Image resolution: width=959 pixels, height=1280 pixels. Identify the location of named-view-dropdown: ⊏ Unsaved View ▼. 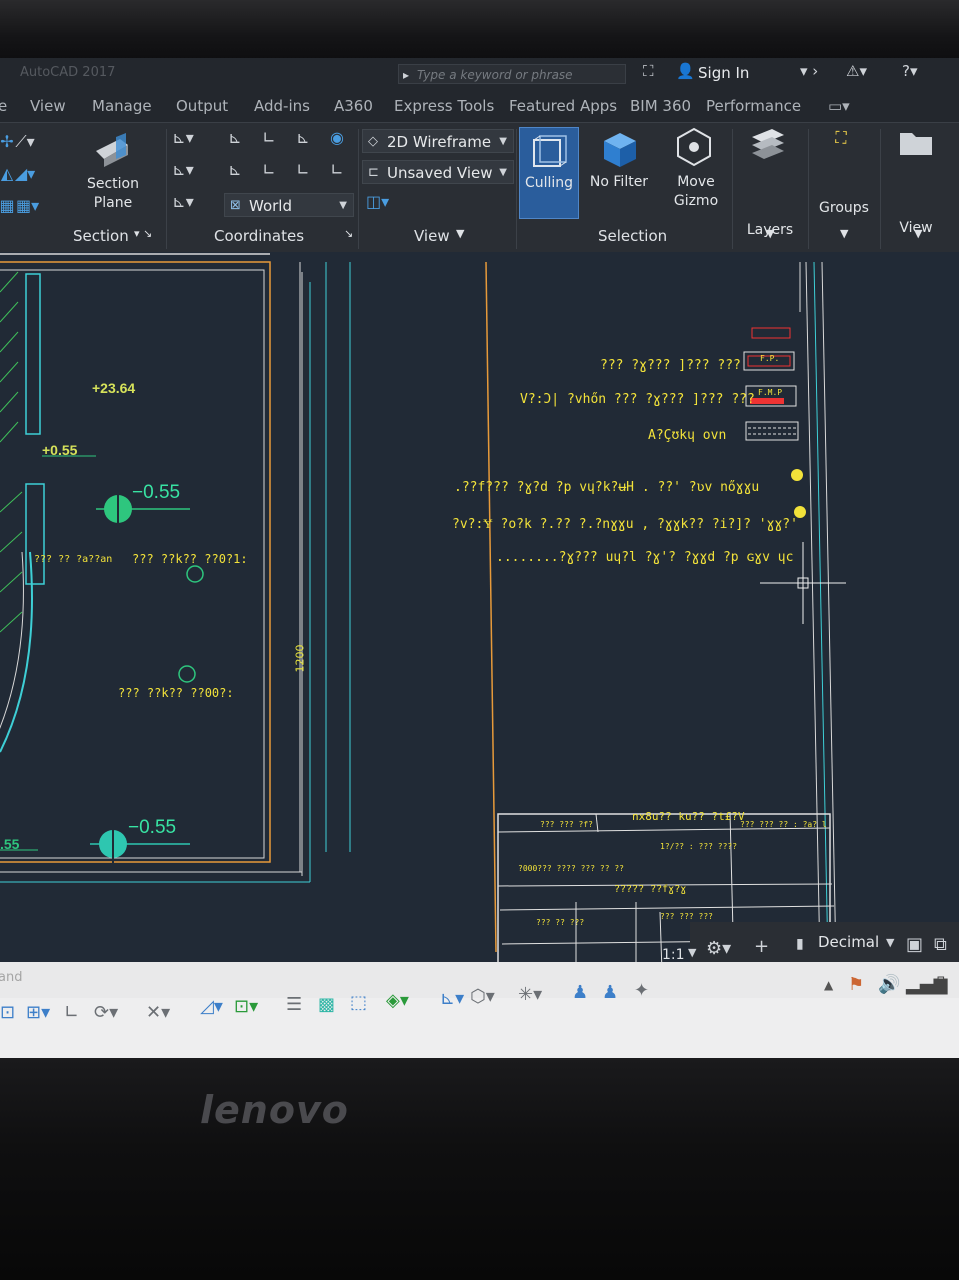
(438, 172).